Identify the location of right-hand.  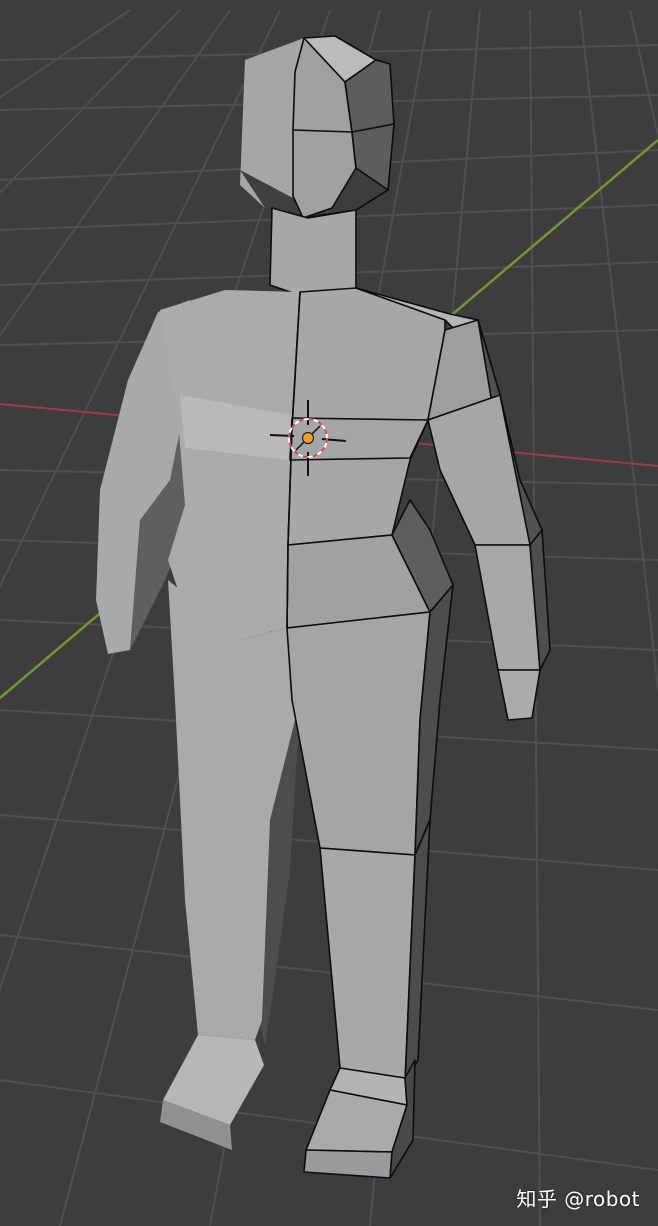
(519, 695).